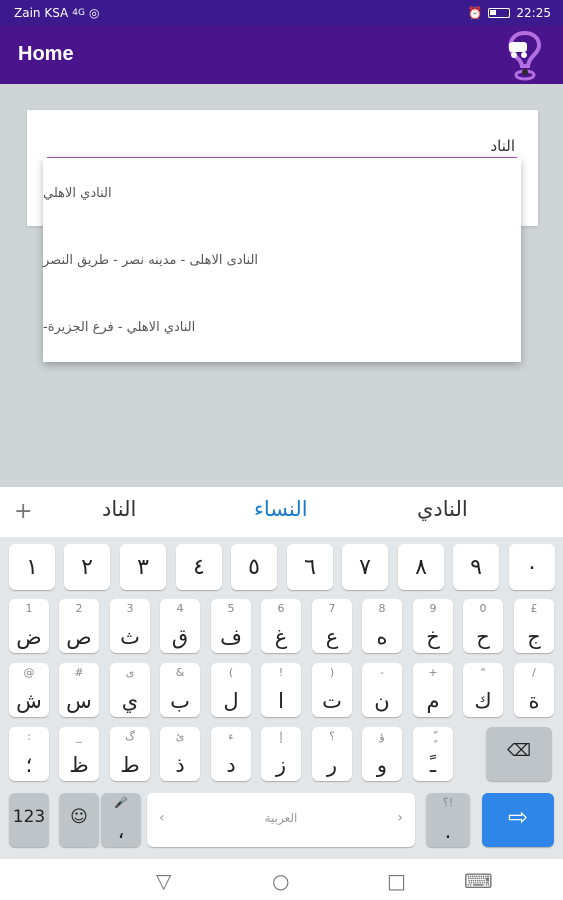  I want to click on period-key: ؟!., so click(448, 820).